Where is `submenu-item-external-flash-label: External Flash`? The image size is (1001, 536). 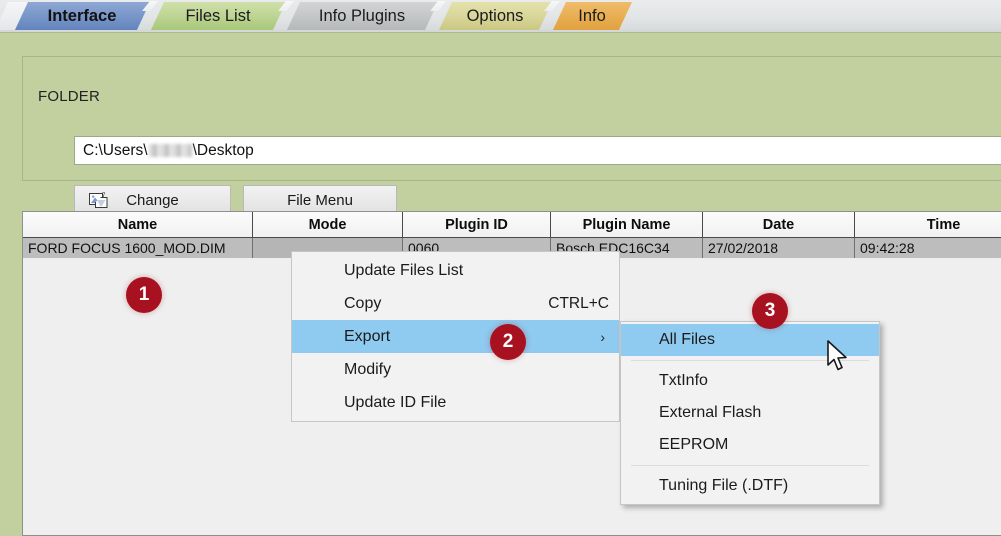
submenu-item-external-flash-label: External Flash is located at coordinates (710, 412).